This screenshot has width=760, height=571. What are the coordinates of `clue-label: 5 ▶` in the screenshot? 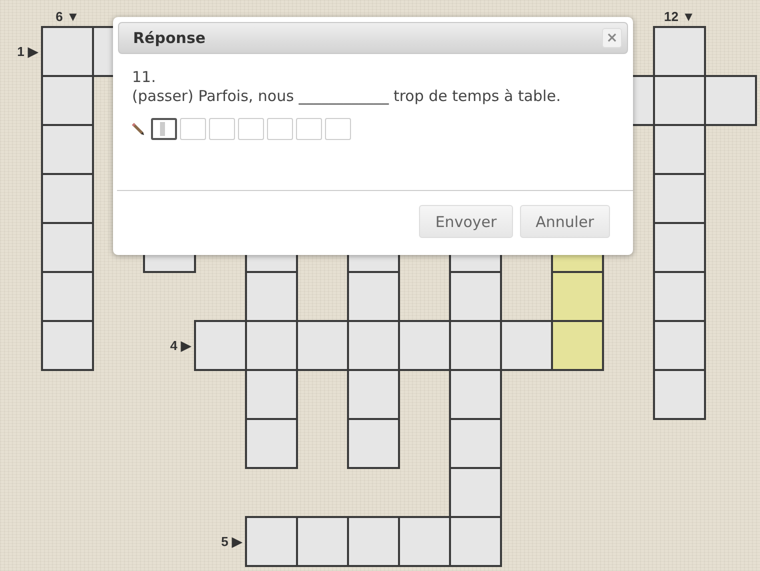 It's located at (231, 541).